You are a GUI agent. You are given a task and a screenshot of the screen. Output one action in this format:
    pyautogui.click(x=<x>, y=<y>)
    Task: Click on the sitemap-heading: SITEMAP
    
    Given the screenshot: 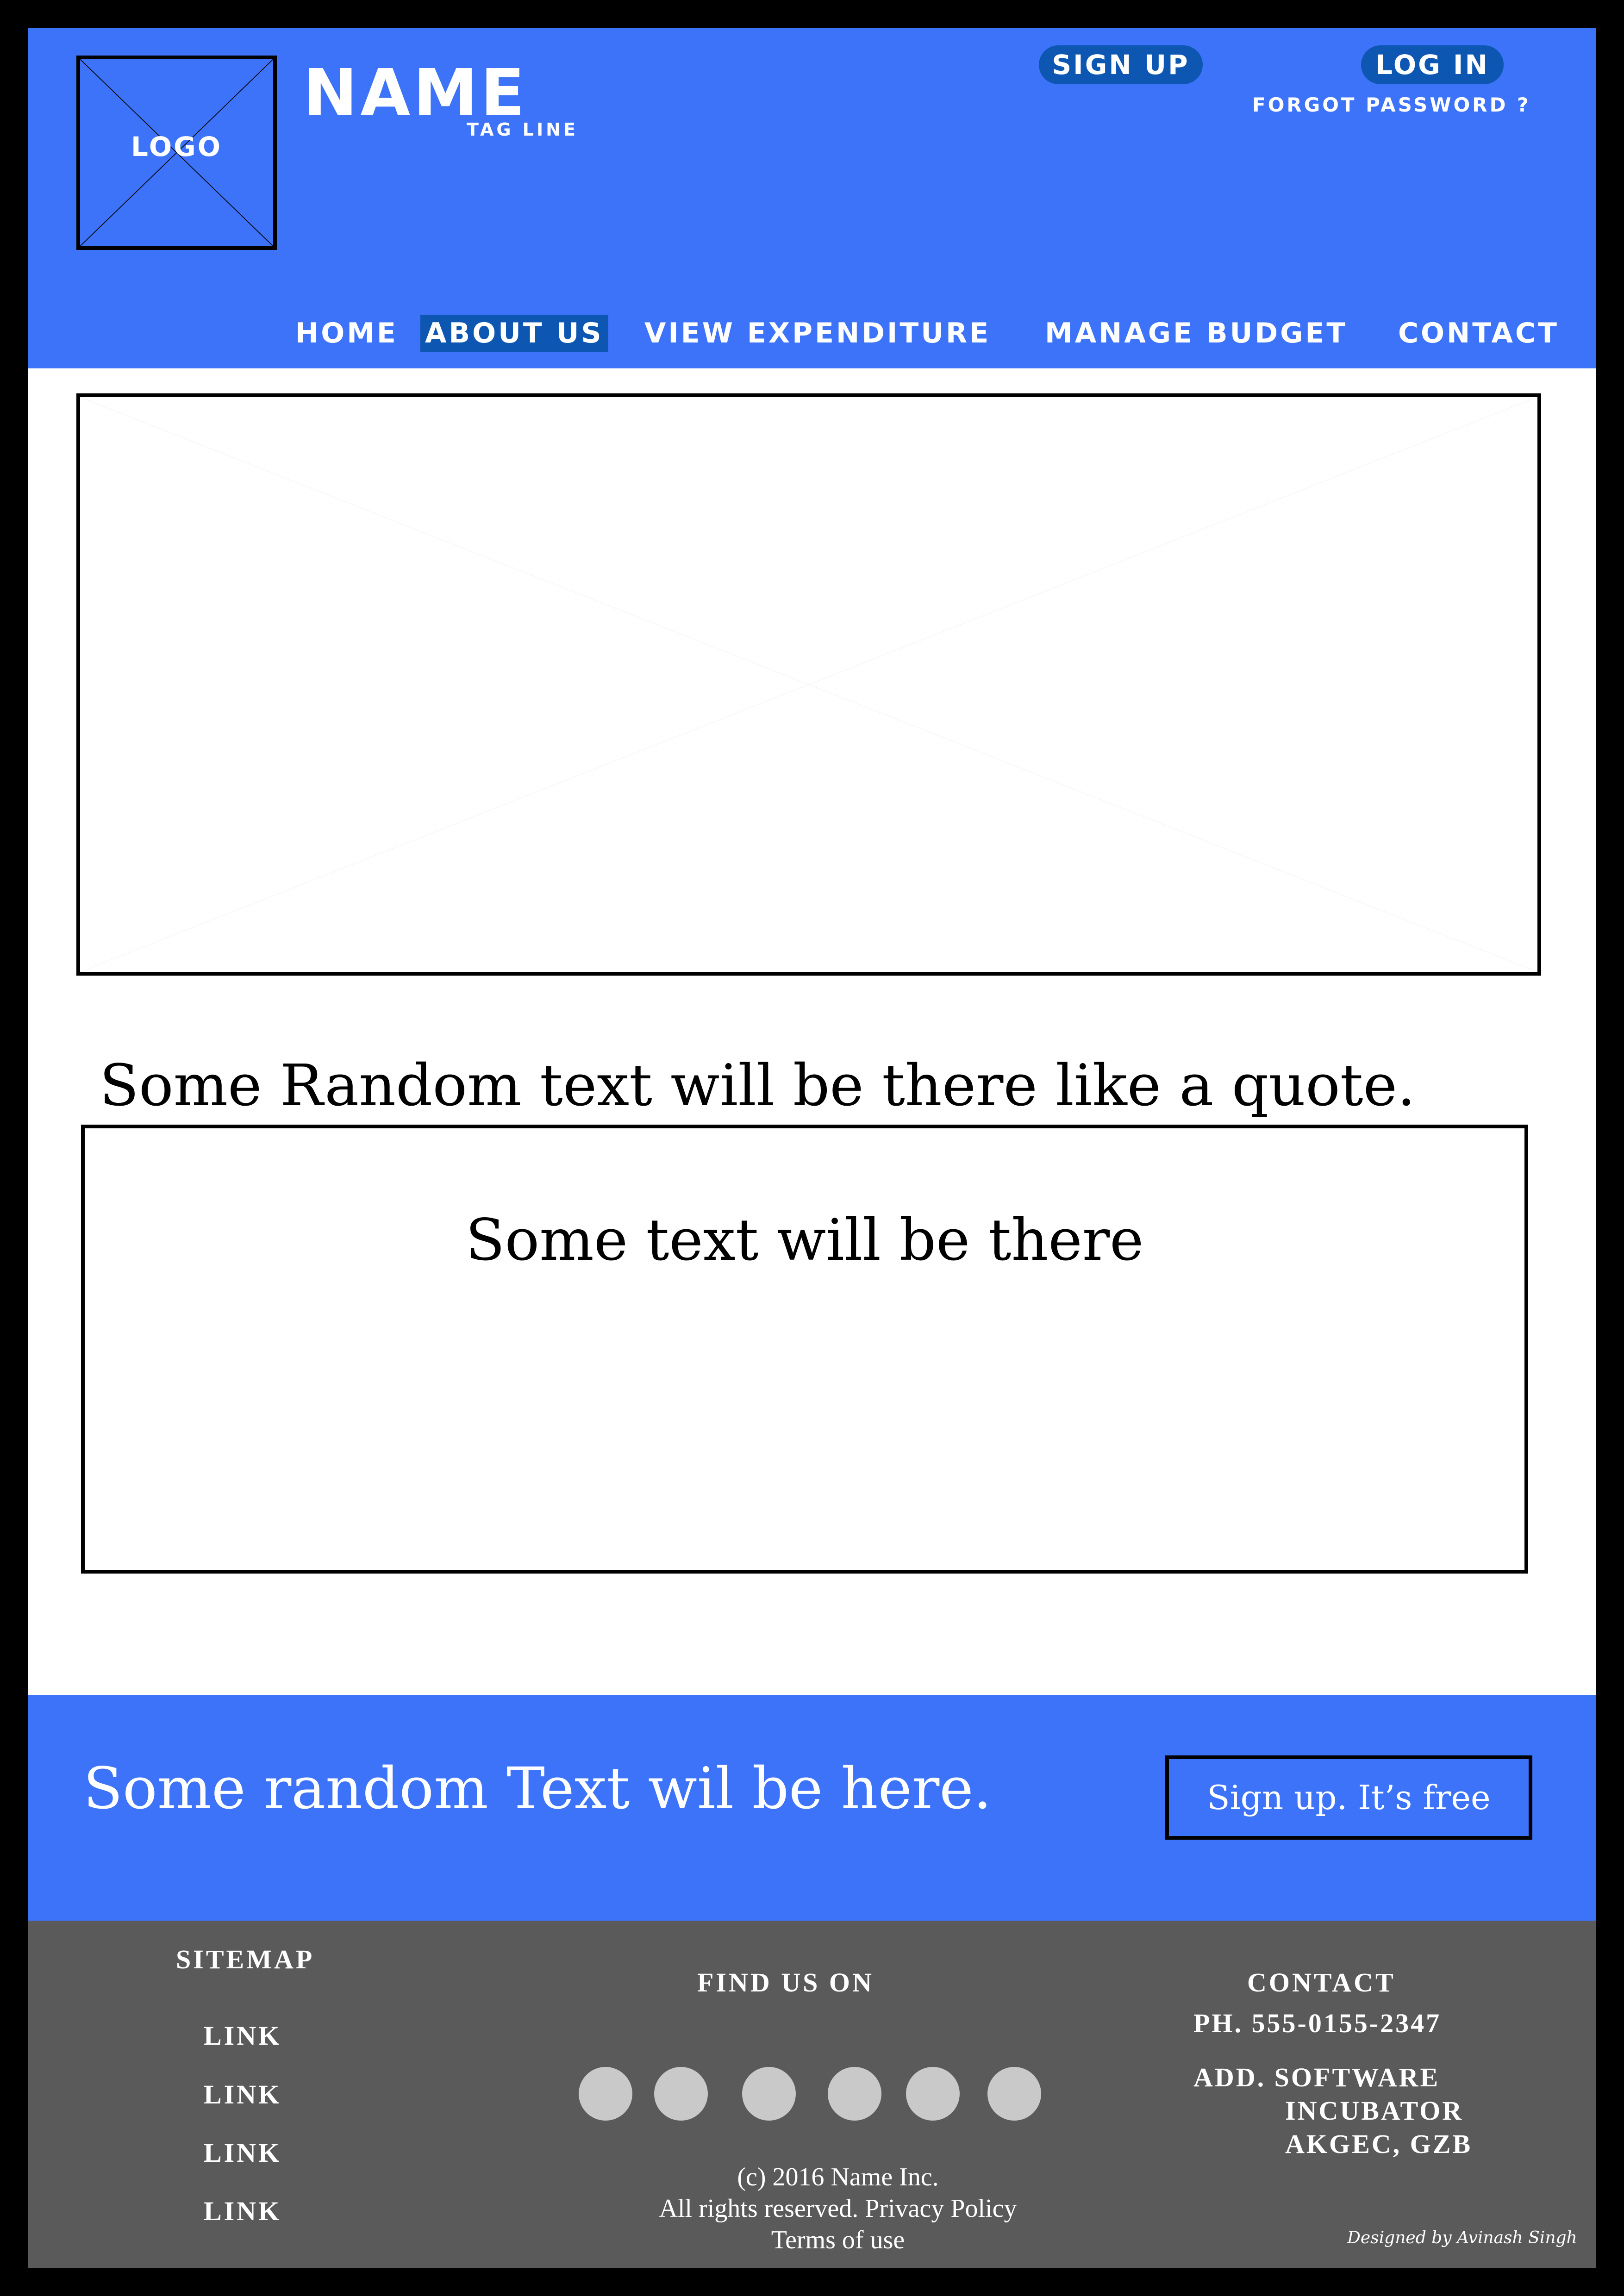 What is the action you would take?
    pyautogui.click(x=245, y=1959)
    